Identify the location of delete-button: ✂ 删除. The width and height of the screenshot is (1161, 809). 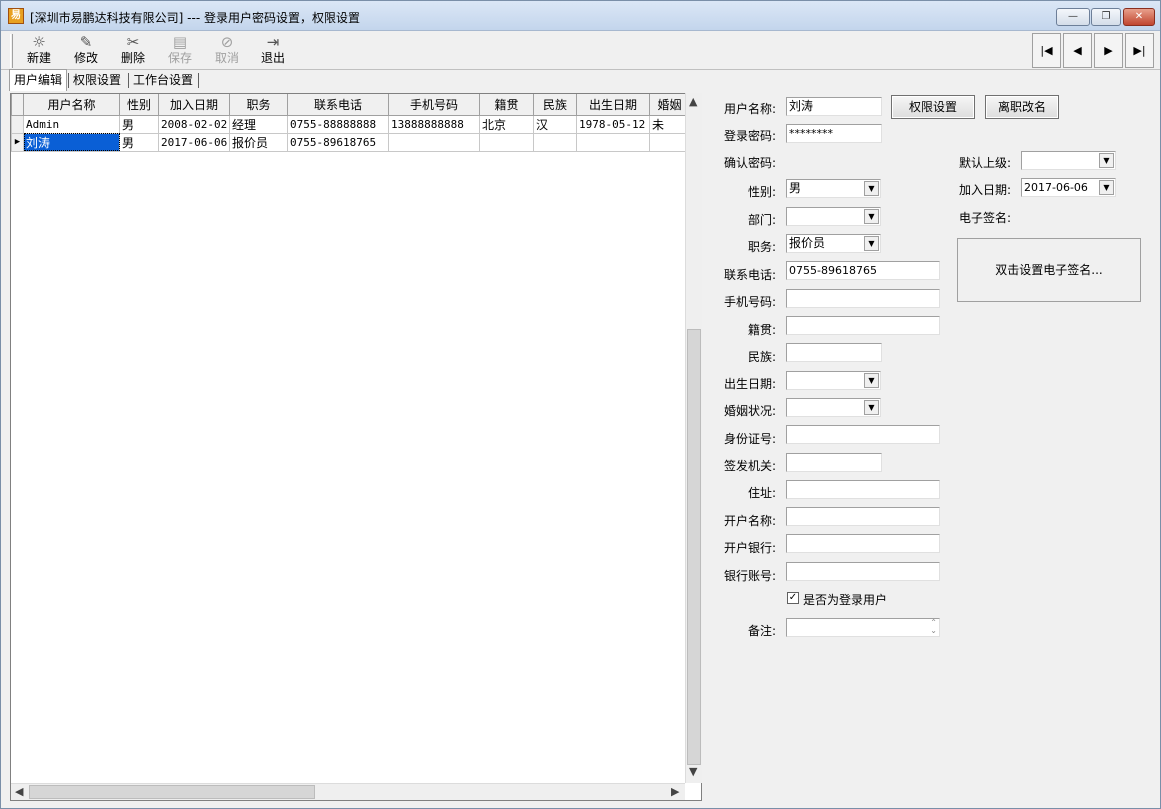
(133, 51).